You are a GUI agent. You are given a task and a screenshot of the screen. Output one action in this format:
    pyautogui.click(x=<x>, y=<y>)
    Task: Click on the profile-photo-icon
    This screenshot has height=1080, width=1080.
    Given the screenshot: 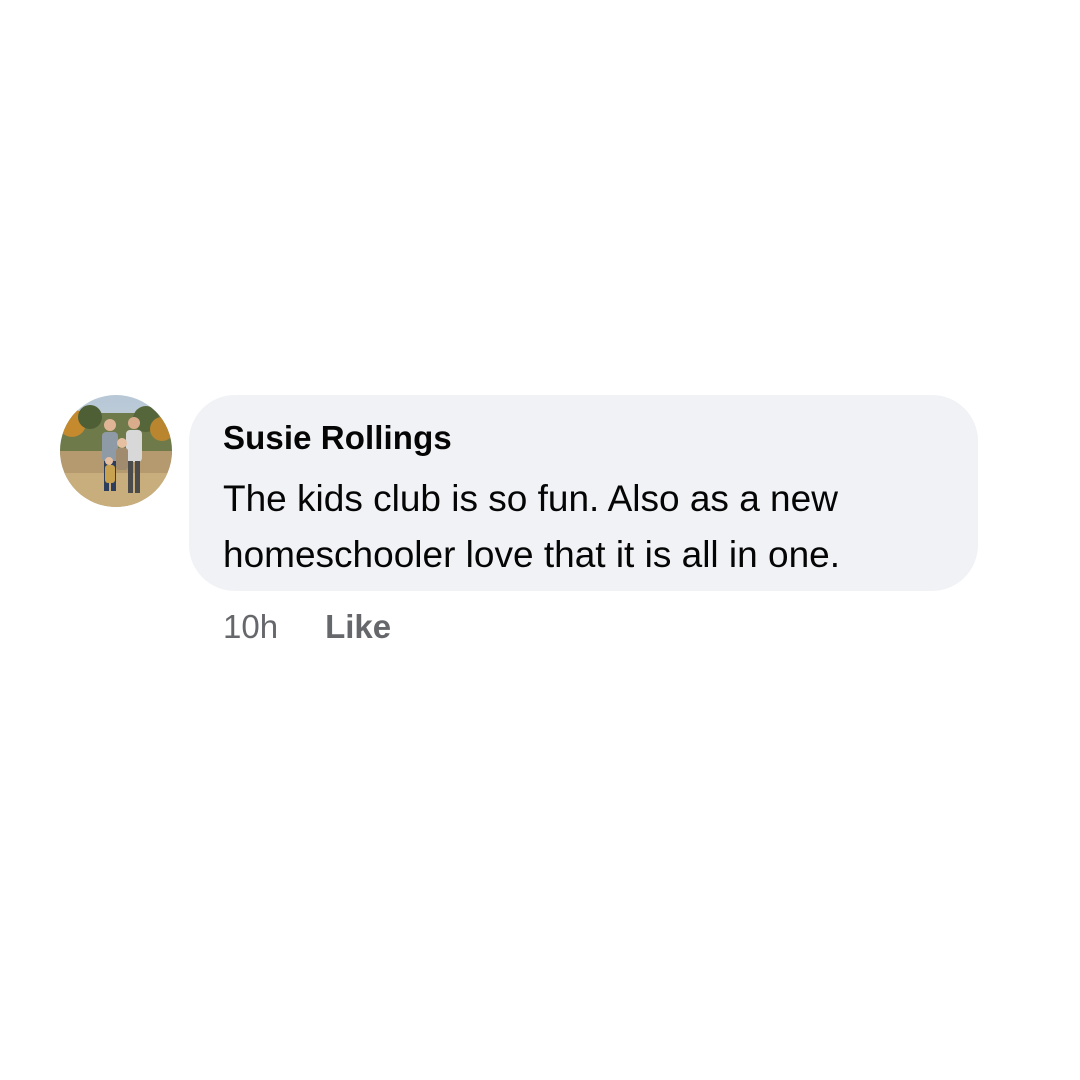 What is the action you would take?
    pyautogui.click(x=116, y=451)
    